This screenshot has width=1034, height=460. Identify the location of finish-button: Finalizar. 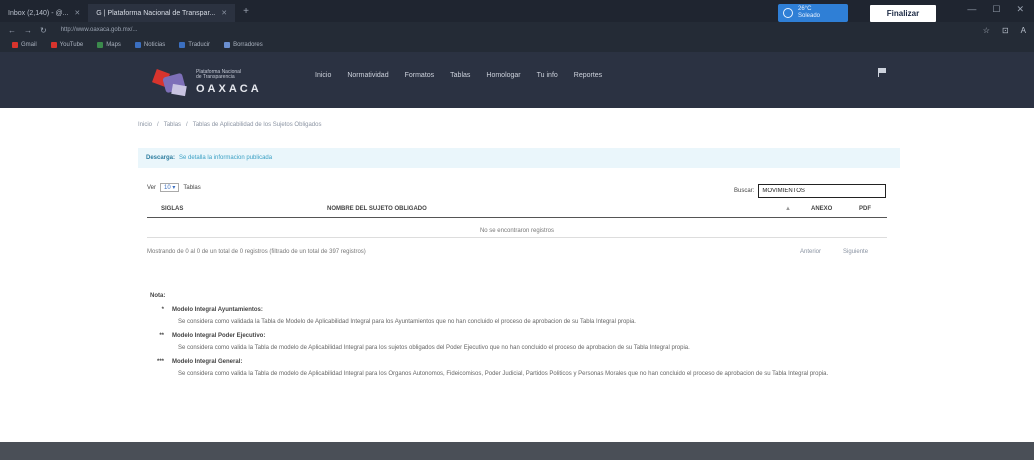
(903, 13).